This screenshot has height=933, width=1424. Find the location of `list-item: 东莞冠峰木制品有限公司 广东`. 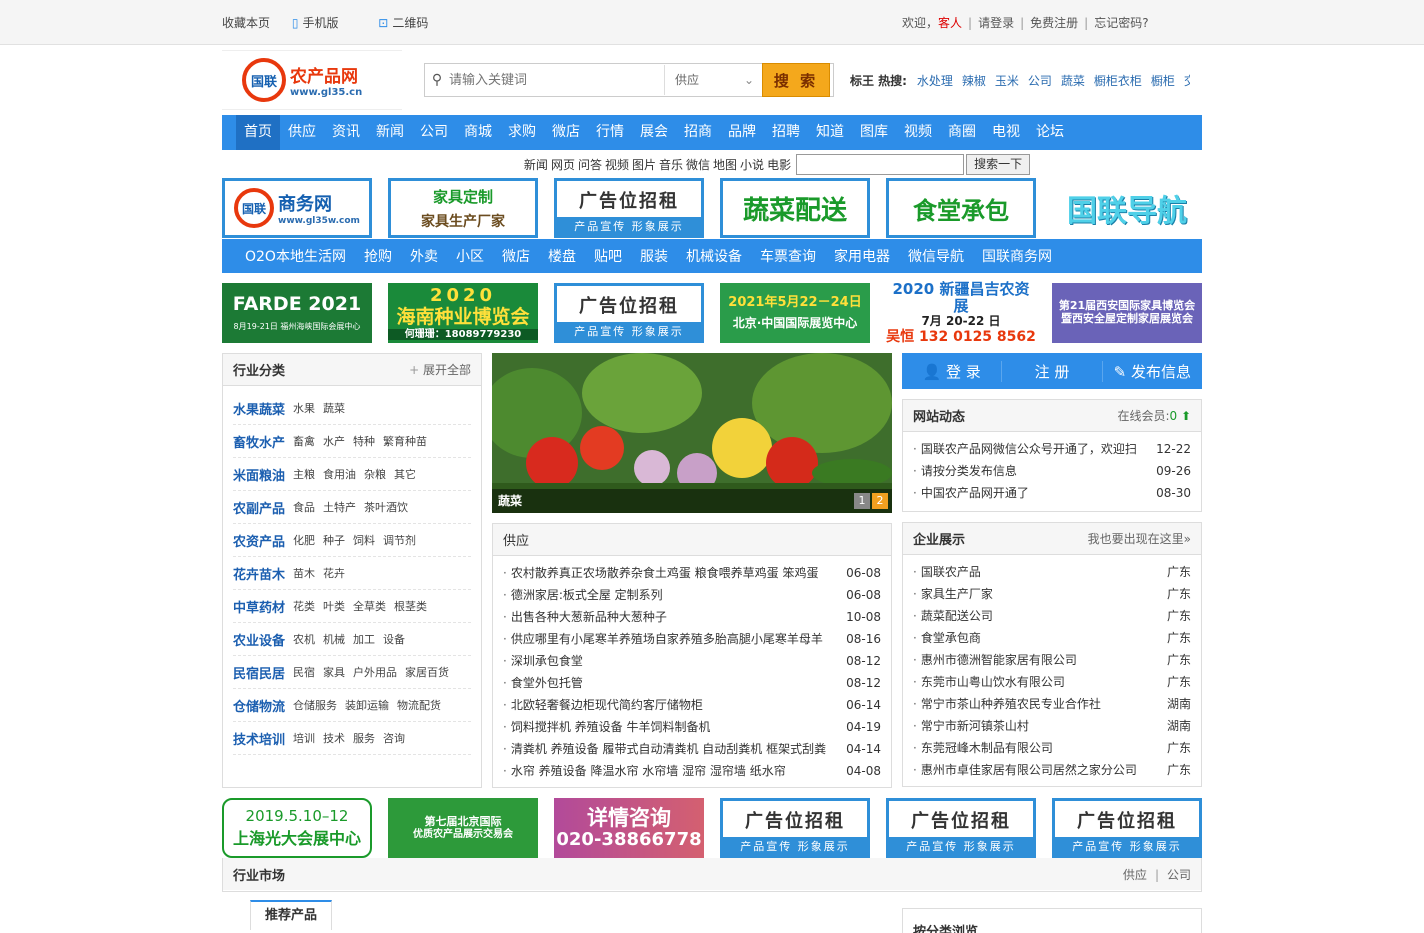

list-item: 东莞冠峰木制品有限公司 广东 is located at coordinates (1052, 748).